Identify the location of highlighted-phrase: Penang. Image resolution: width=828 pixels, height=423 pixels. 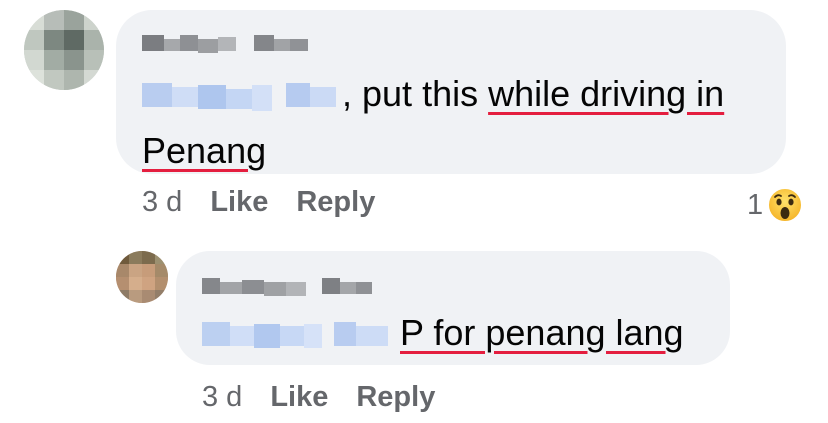
(204, 150).